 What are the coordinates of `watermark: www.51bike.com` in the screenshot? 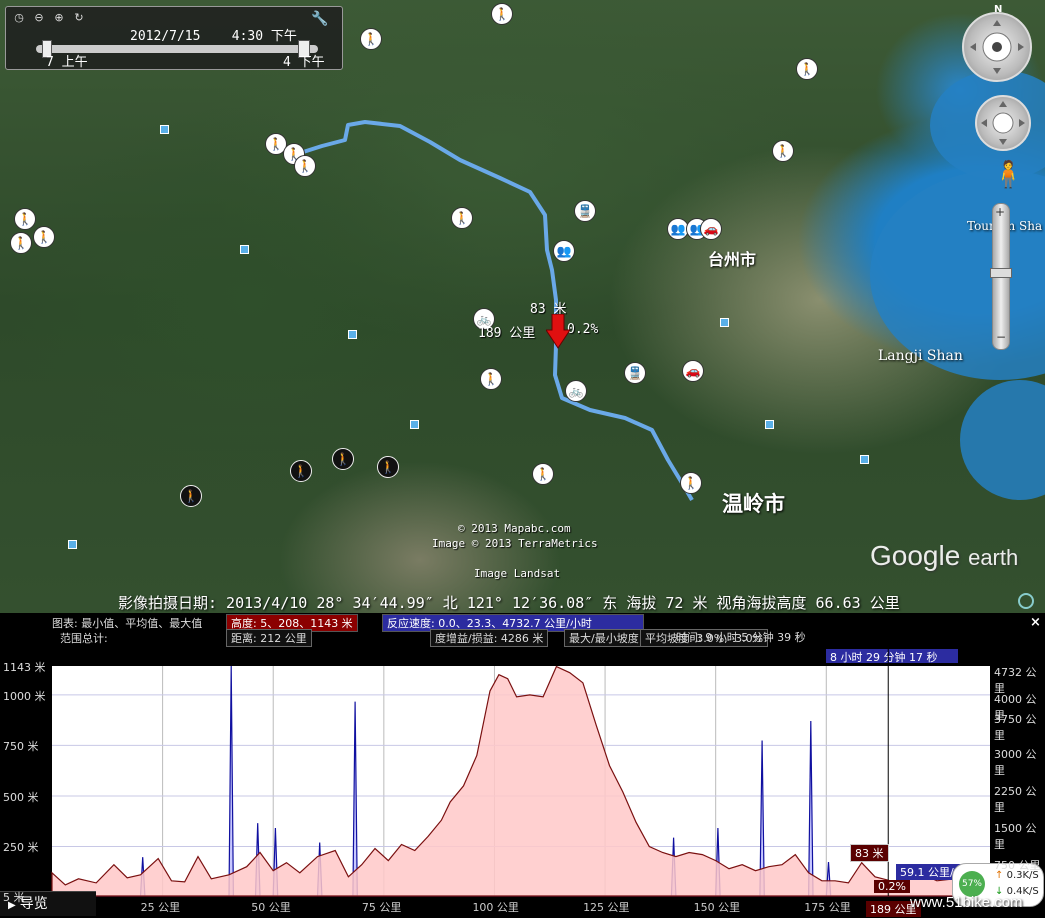 It's located at (966, 902).